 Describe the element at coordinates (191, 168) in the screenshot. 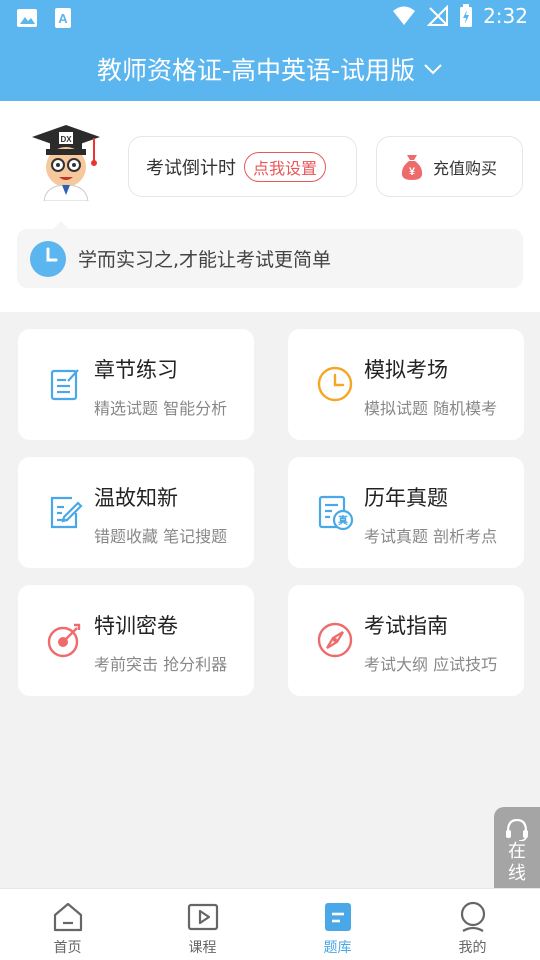

I see `countdown-label: 考试倒计时` at that location.